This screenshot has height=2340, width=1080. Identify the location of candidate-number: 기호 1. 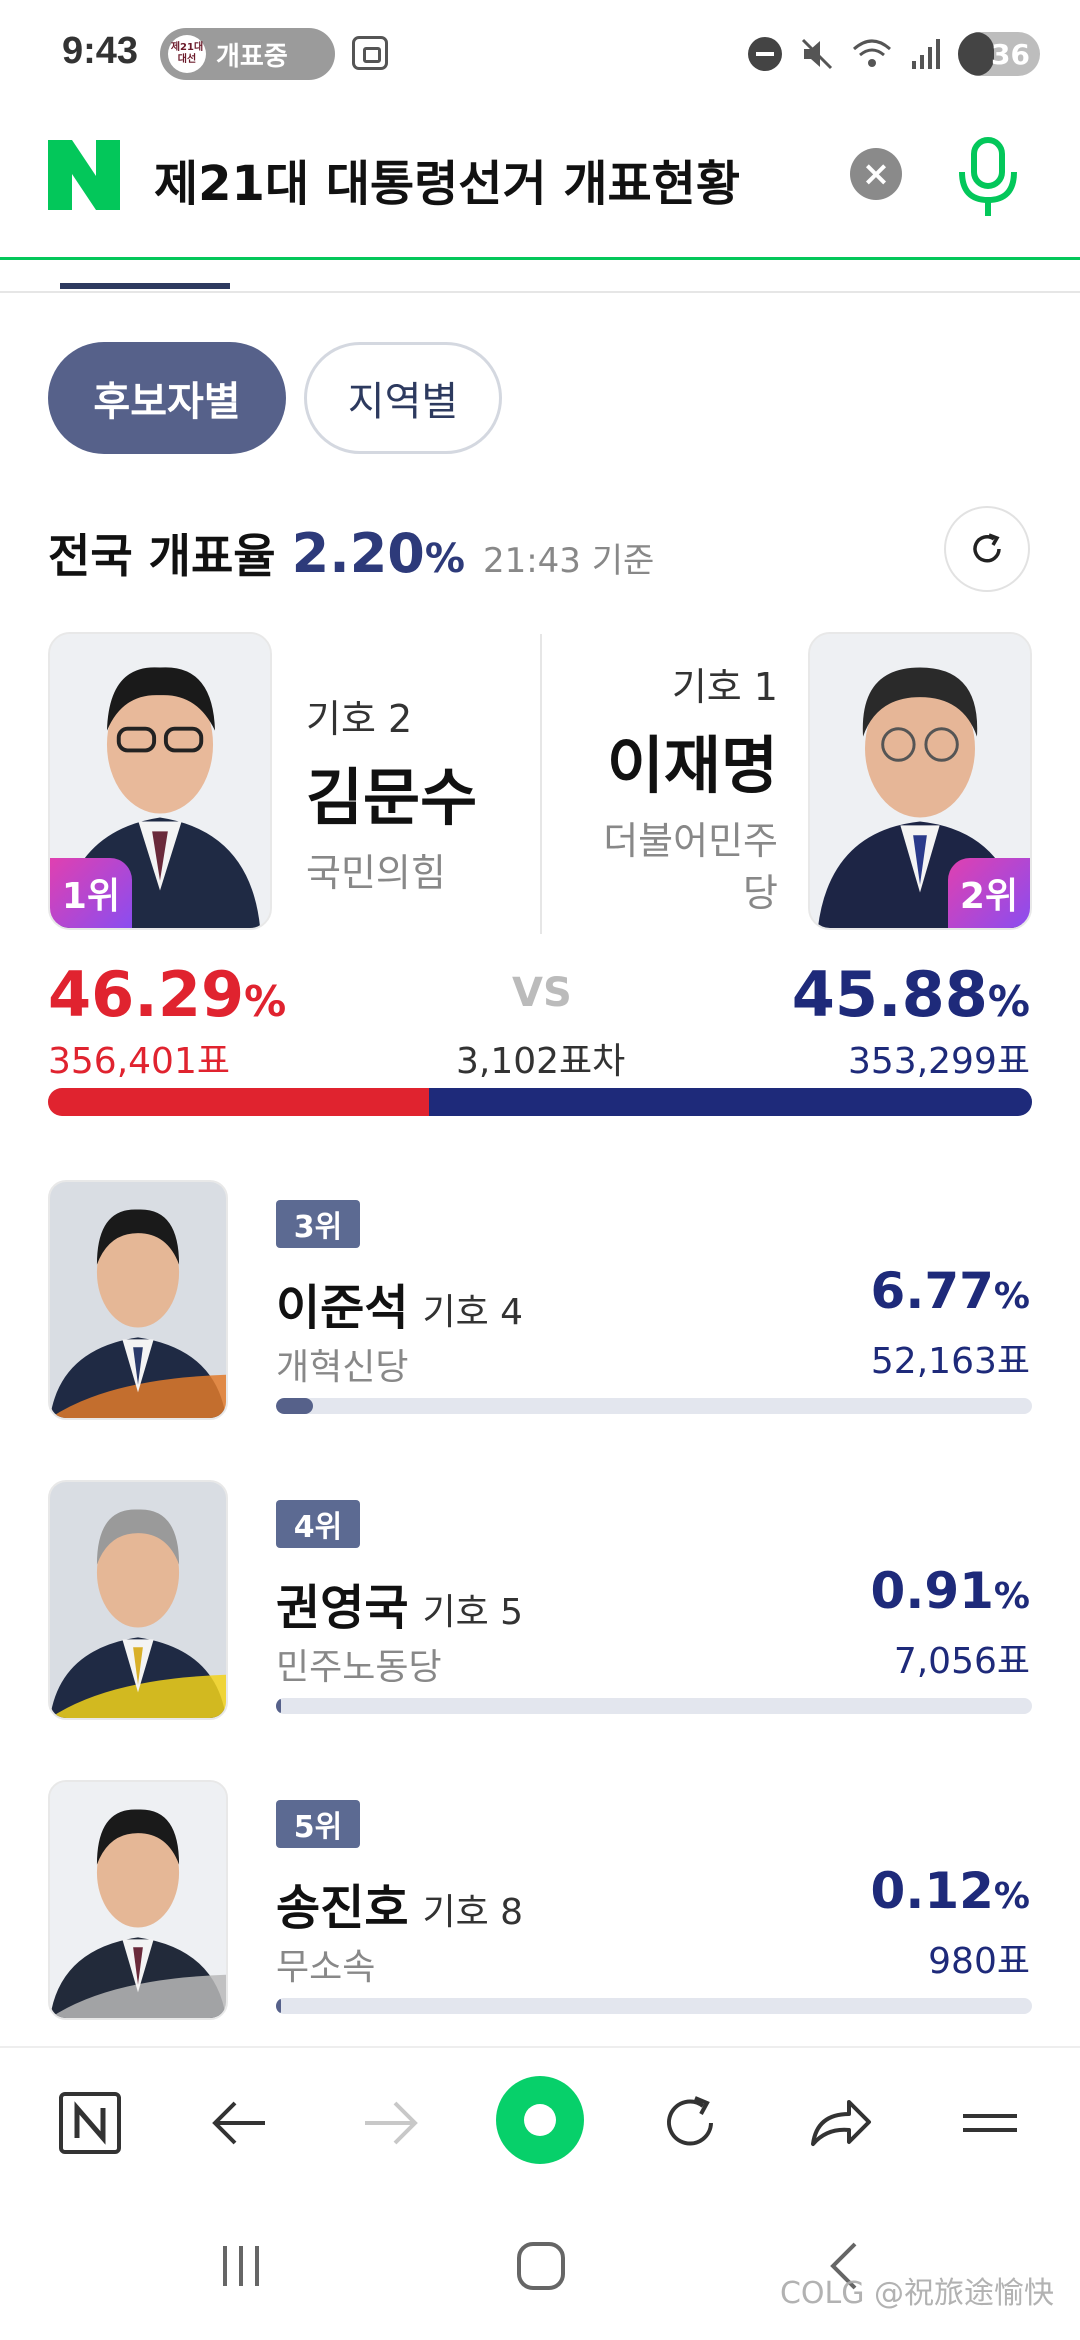
(724, 687).